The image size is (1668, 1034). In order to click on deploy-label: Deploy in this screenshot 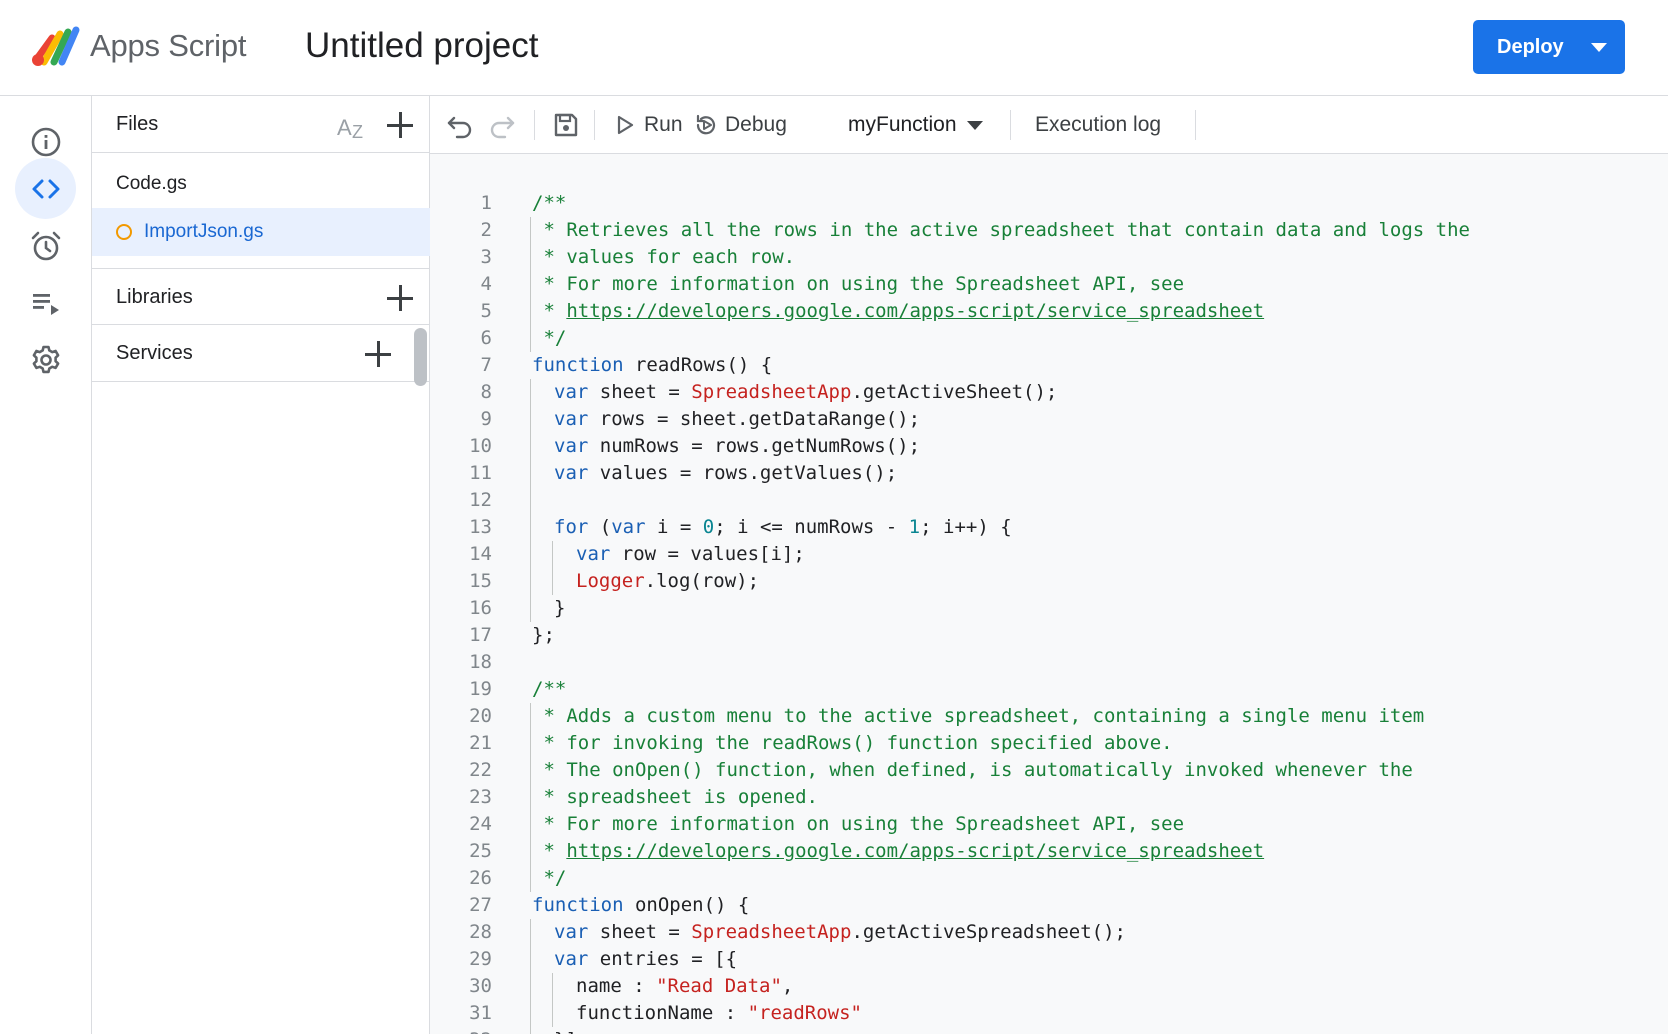, I will do `click(1530, 47)`.